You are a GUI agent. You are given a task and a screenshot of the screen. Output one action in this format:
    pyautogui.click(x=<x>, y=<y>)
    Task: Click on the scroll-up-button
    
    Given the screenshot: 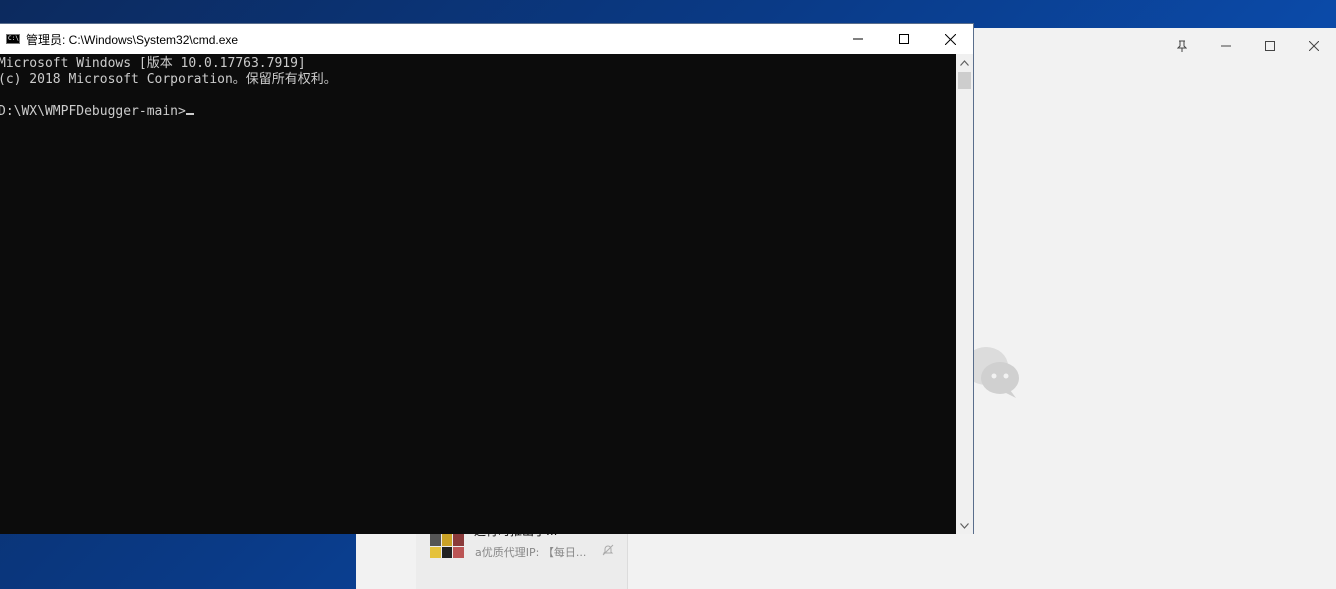 What is the action you would take?
    pyautogui.click(x=964, y=62)
    